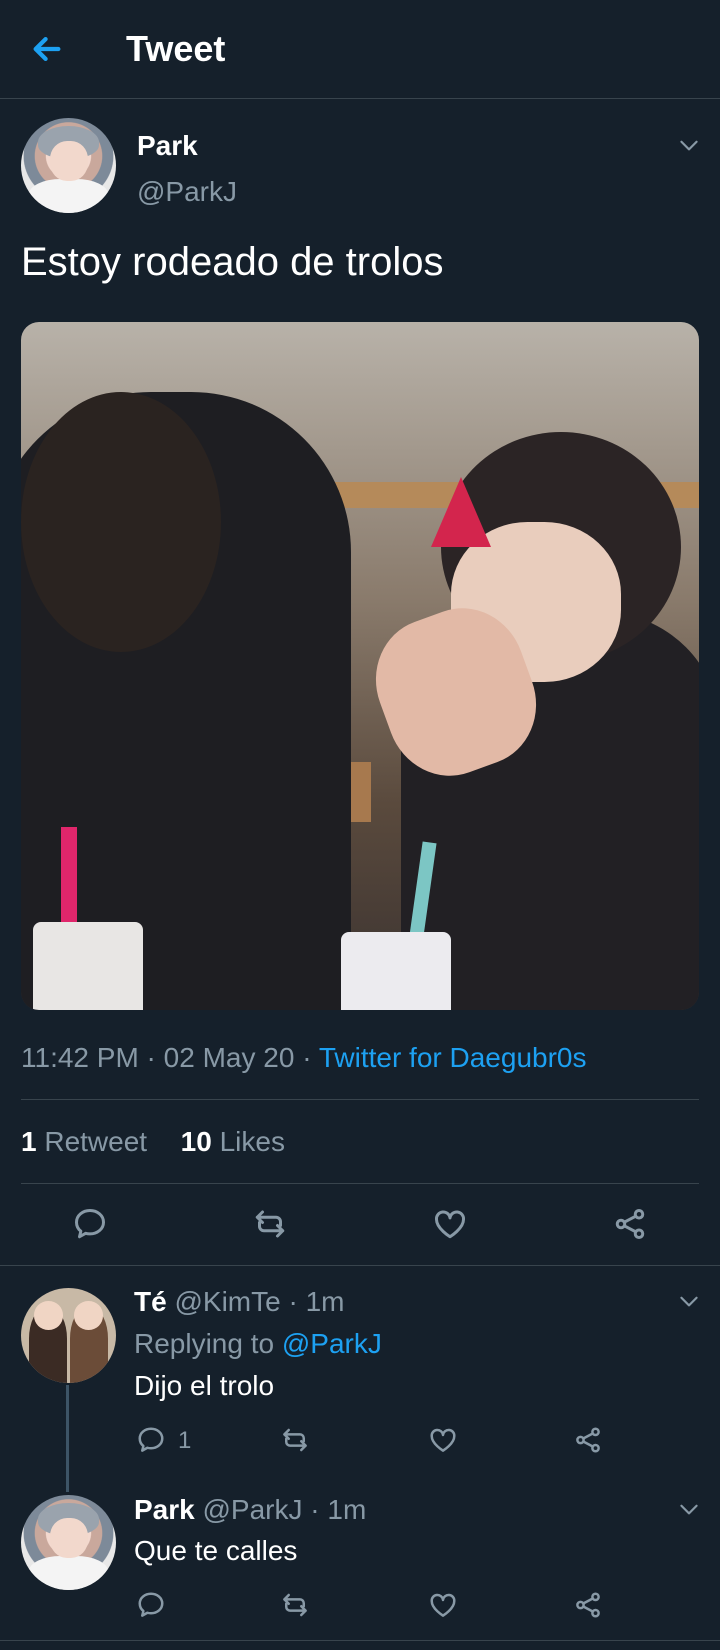  Describe the element at coordinates (227, 1301) in the screenshot. I see `reply-author-handle: @KimTe` at that location.